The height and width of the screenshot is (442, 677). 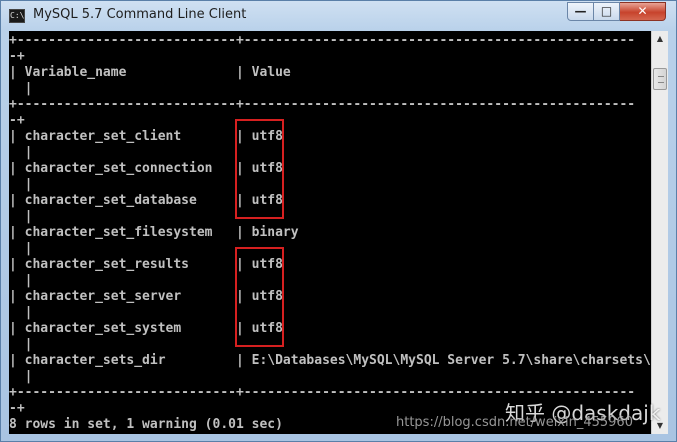 What do you see at coordinates (607, 11) in the screenshot?
I see `maximize-button: □` at bounding box center [607, 11].